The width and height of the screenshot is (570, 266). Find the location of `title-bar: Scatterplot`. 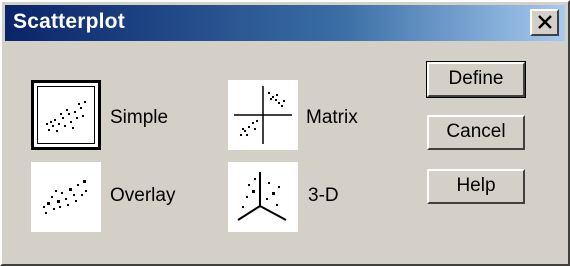

title-bar: Scatterplot is located at coordinates (285, 23).